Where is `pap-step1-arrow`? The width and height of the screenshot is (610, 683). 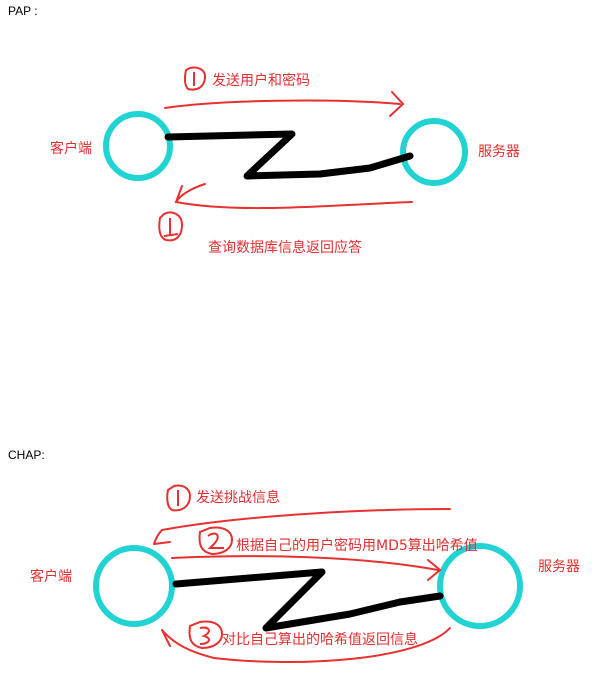 pap-step1-arrow is located at coordinates (284, 104).